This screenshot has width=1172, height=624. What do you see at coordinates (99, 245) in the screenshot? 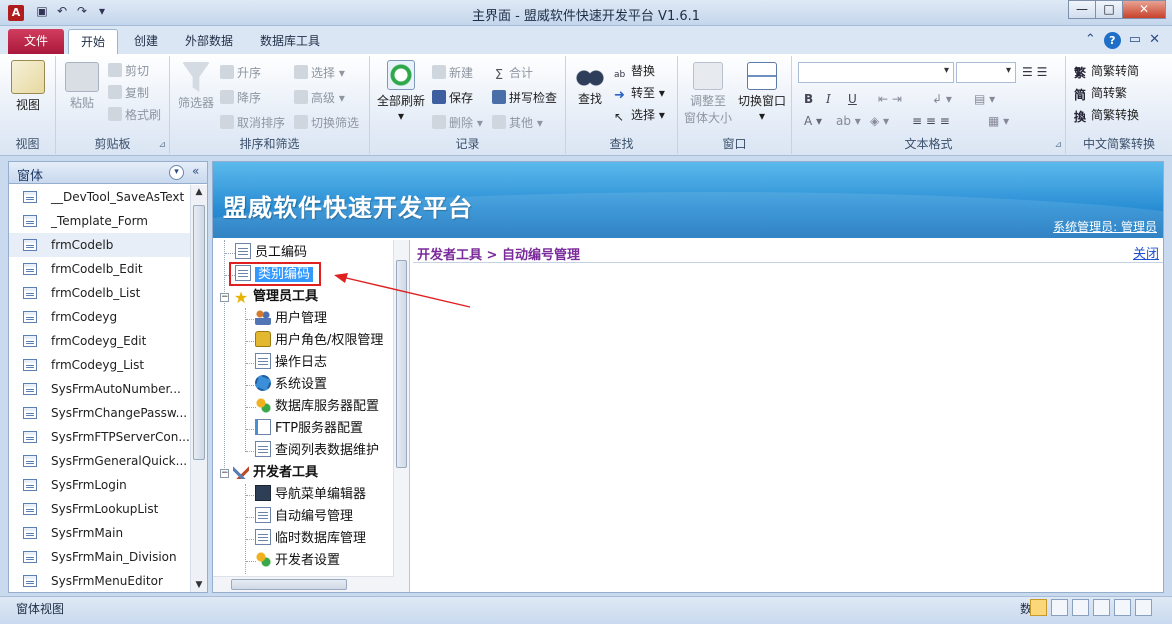
I see `nav-form-item: frmCodelb` at bounding box center [99, 245].